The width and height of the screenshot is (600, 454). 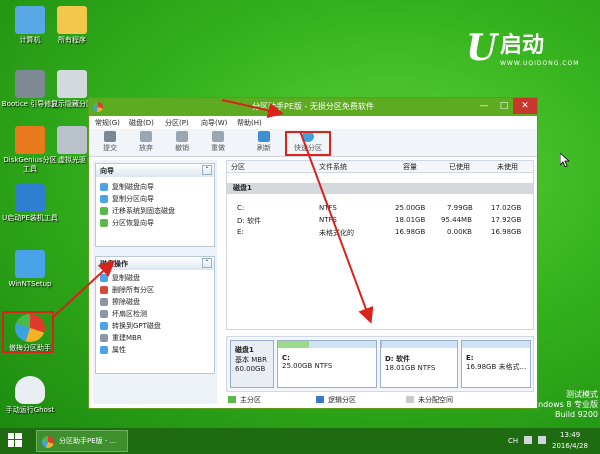 What do you see at coordinates (528, 440) in the screenshot?
I see `flag-icon` at bounding box center [528, 440].